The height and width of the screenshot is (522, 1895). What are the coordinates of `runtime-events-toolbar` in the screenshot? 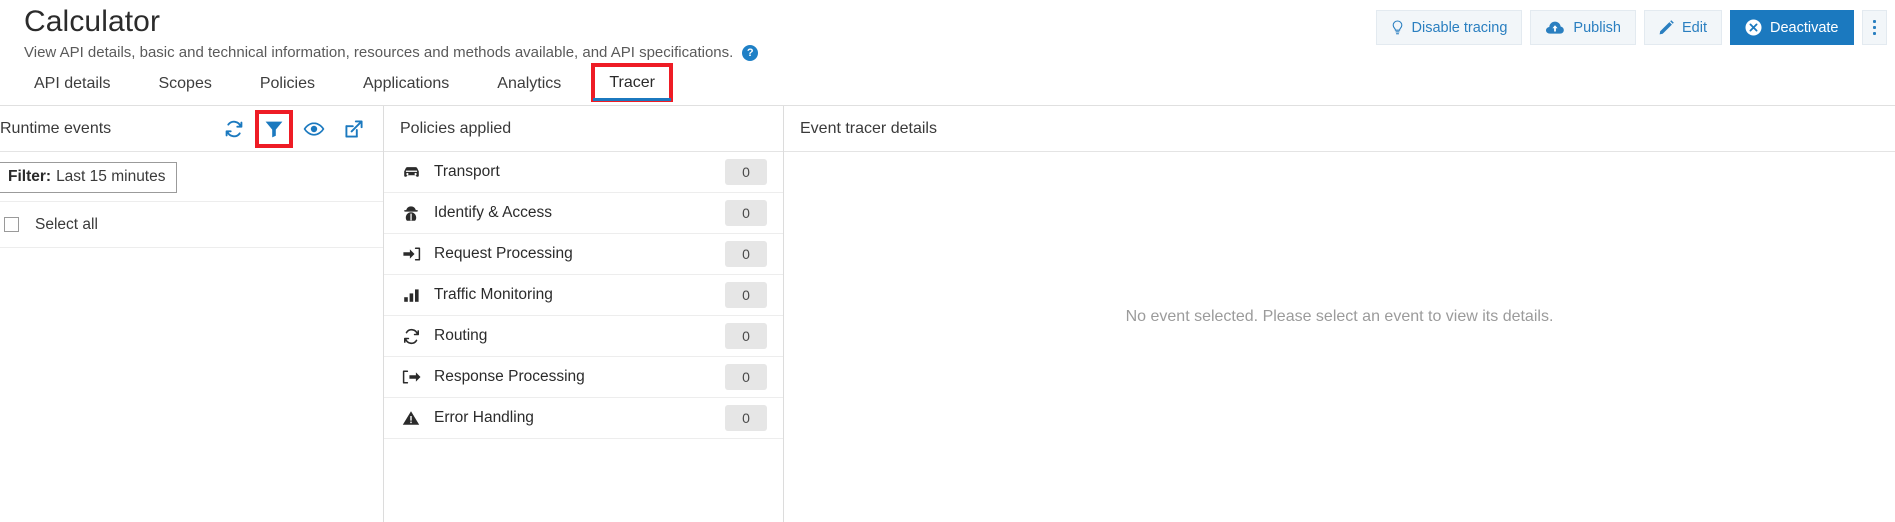 It's located at (294, 128).